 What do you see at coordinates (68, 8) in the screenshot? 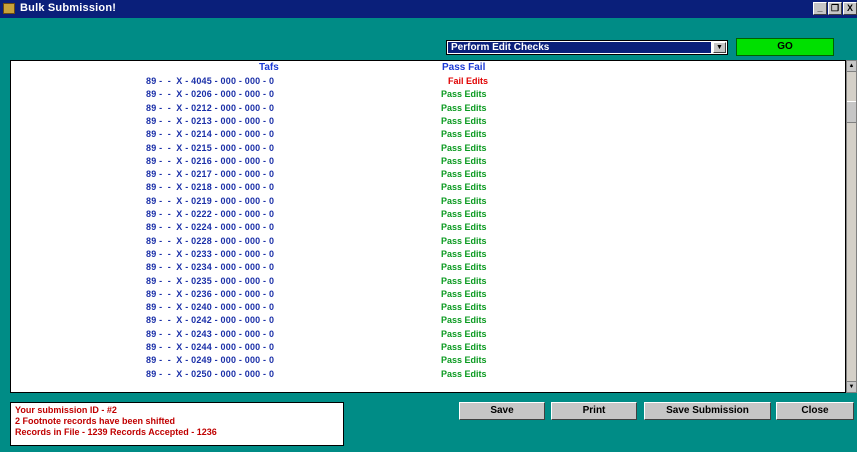
I see `window-title: Bulk Submission!` at bounding box center [68, 8].